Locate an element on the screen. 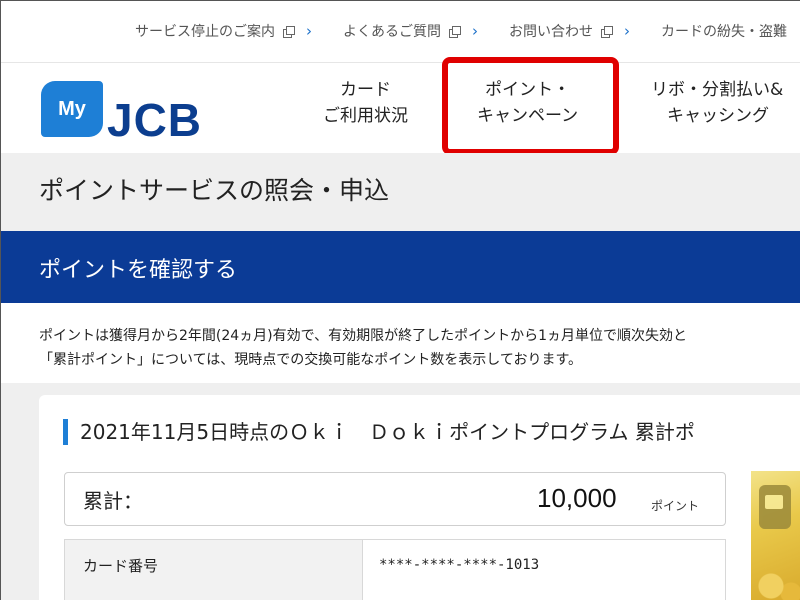 Image resolution: width=800 pixels, height=600 pixels. campaign-banner-image is located at coordinates (775, 535).